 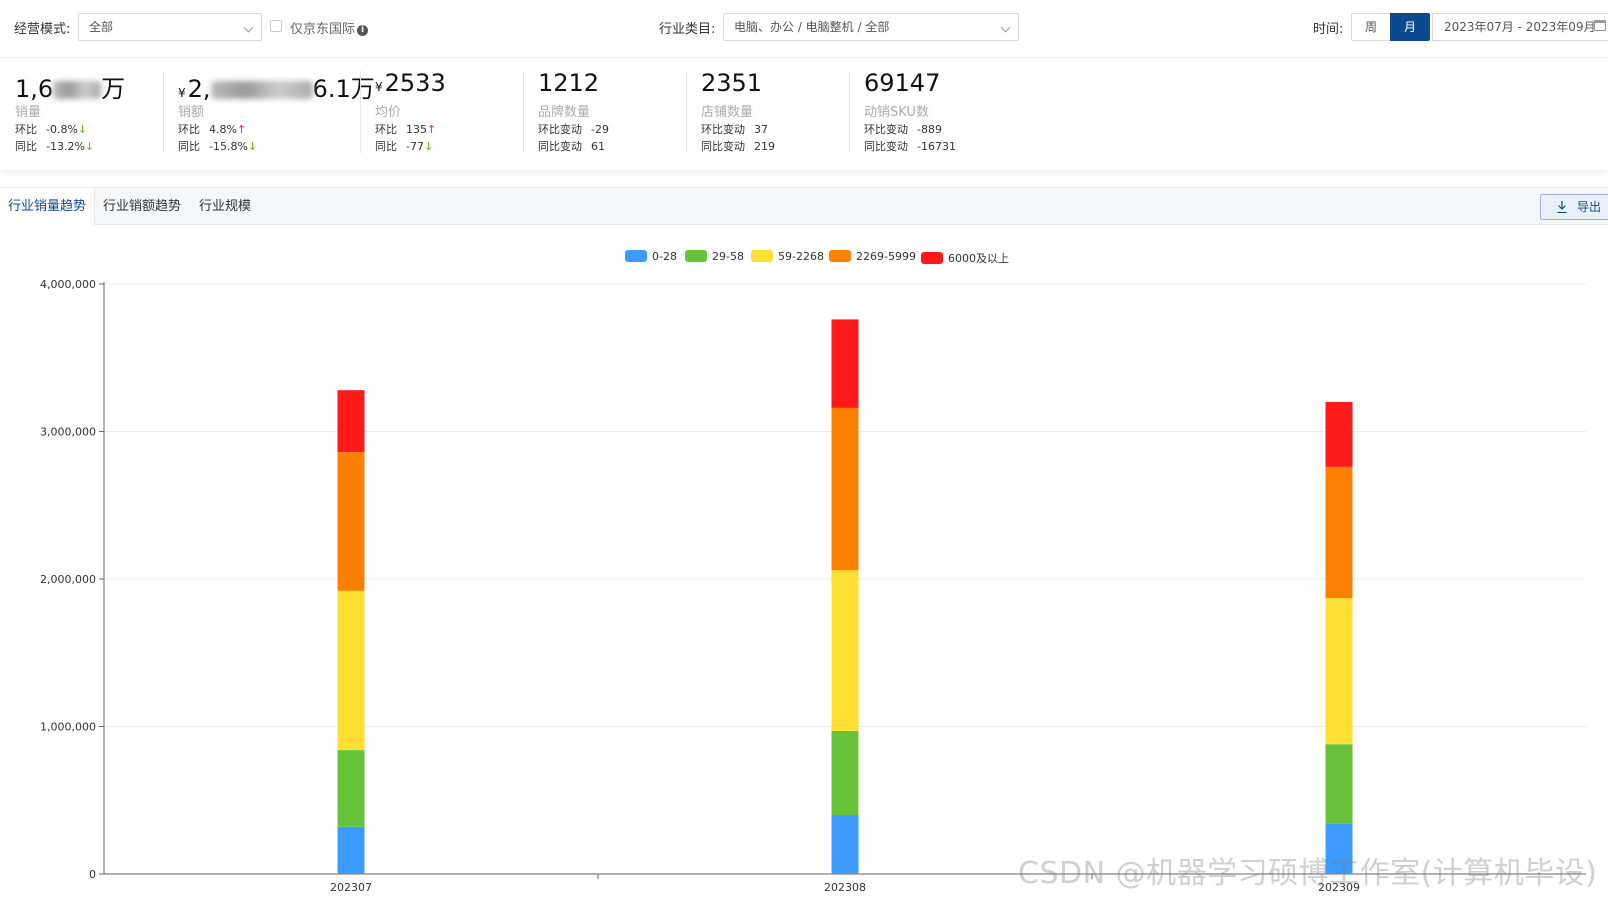 I want to click on tab-industry-scale: 行业规模, so click(x=225, y=206).